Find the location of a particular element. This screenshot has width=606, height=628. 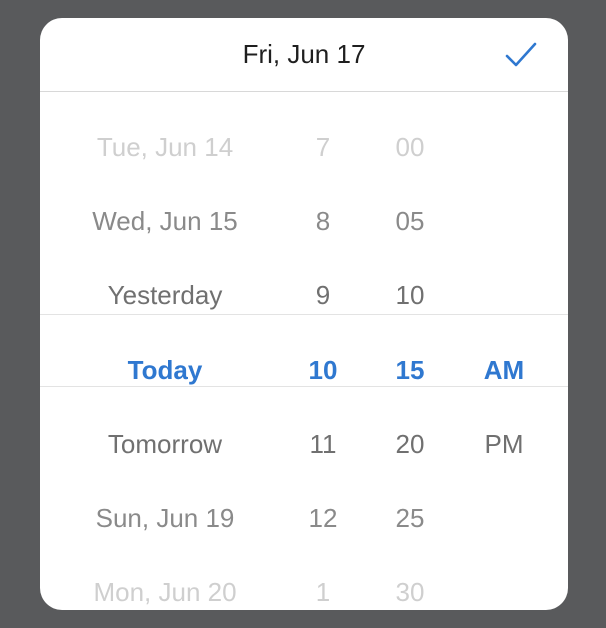

date-option: Wed, Jun 15 is located at coordinates (165, 221).